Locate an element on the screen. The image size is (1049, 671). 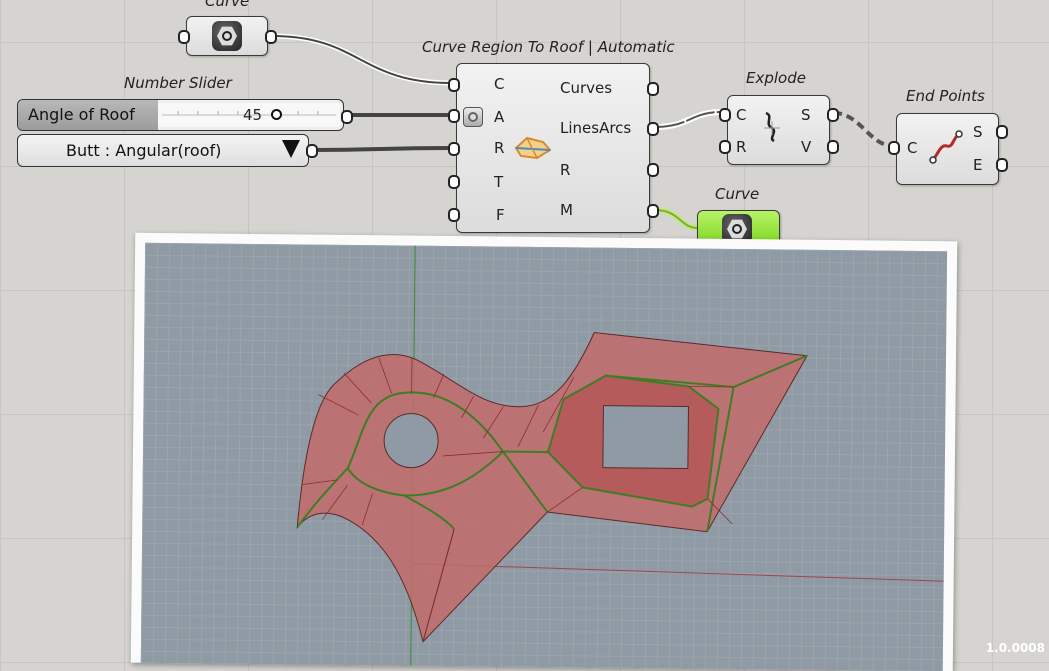
explode-output-v: V is located at coordinates (806, 147).